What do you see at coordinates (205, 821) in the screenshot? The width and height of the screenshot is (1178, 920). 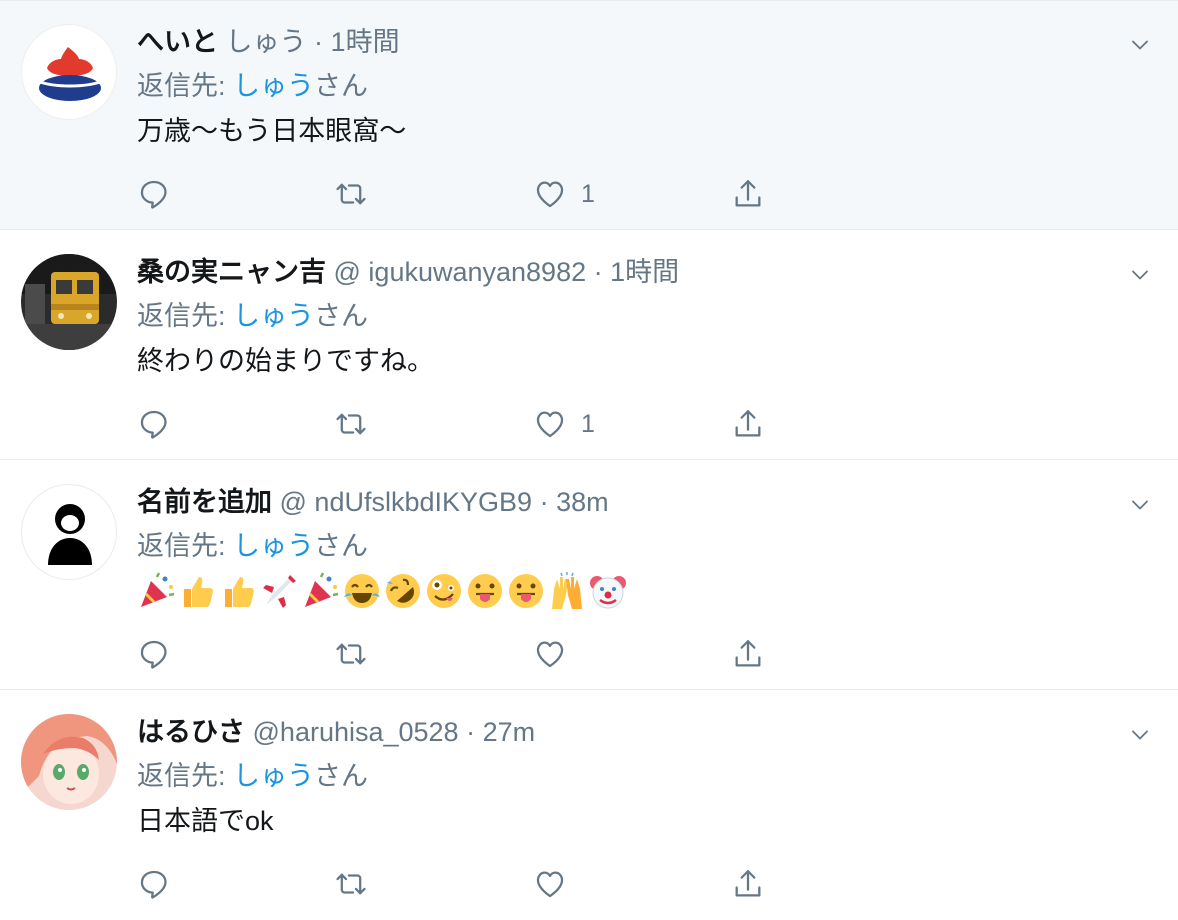 I see `tweet-text: 日本語でok` at bounding box center [205, 821].